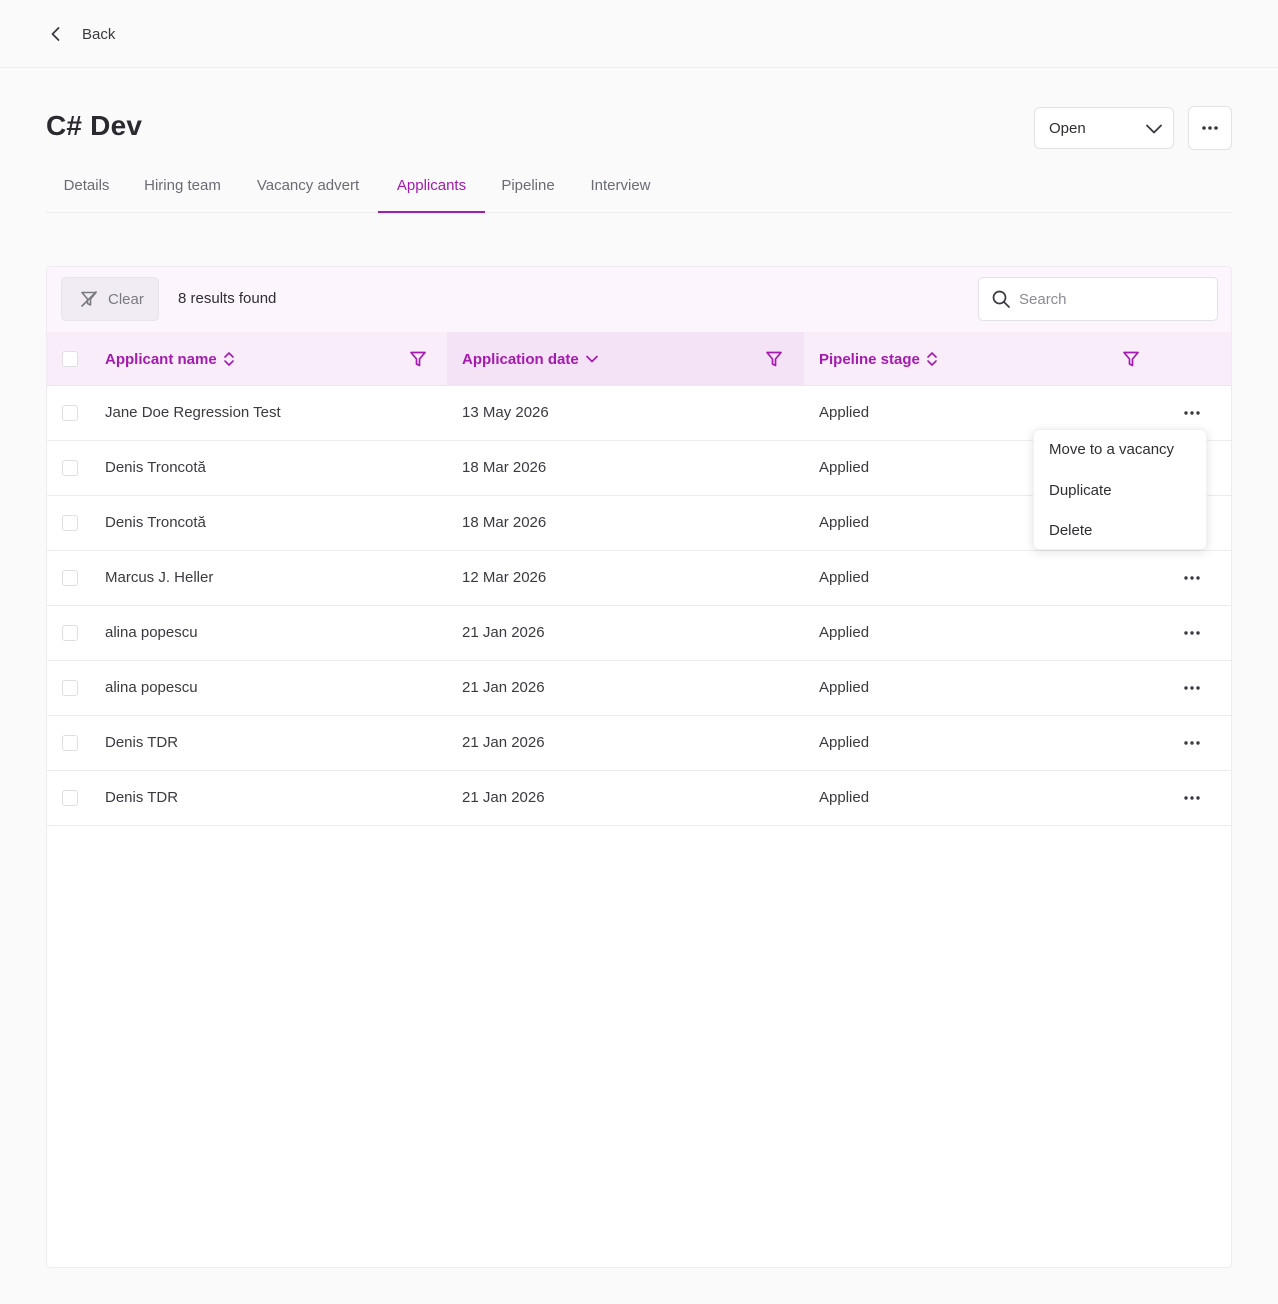  Describe the element at coordinates (1121, 450) in the screenshot. I see `menu-item-move-to-vacancy: Move to a vacancy` at that location.